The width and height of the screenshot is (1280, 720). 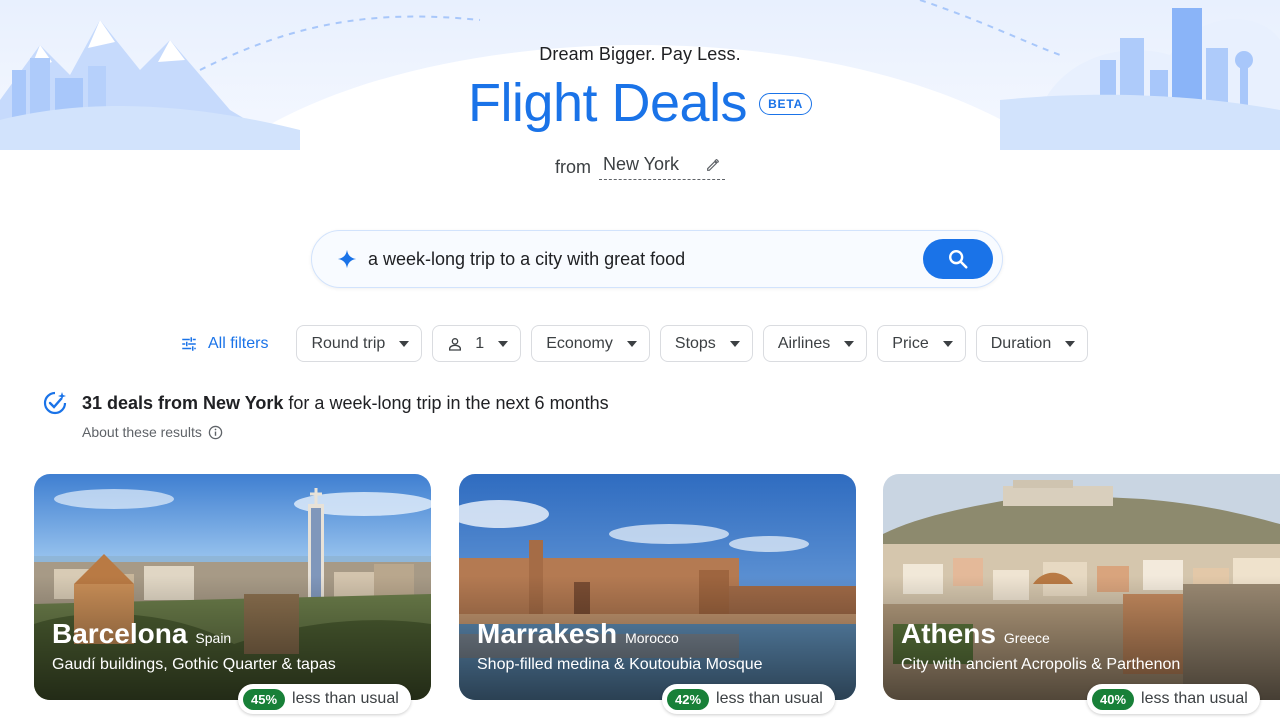 What do you see at coordinates (579, 343) in the screenshot?
I see `cabin-class-value: Economy` at bounding box center [579, 343].